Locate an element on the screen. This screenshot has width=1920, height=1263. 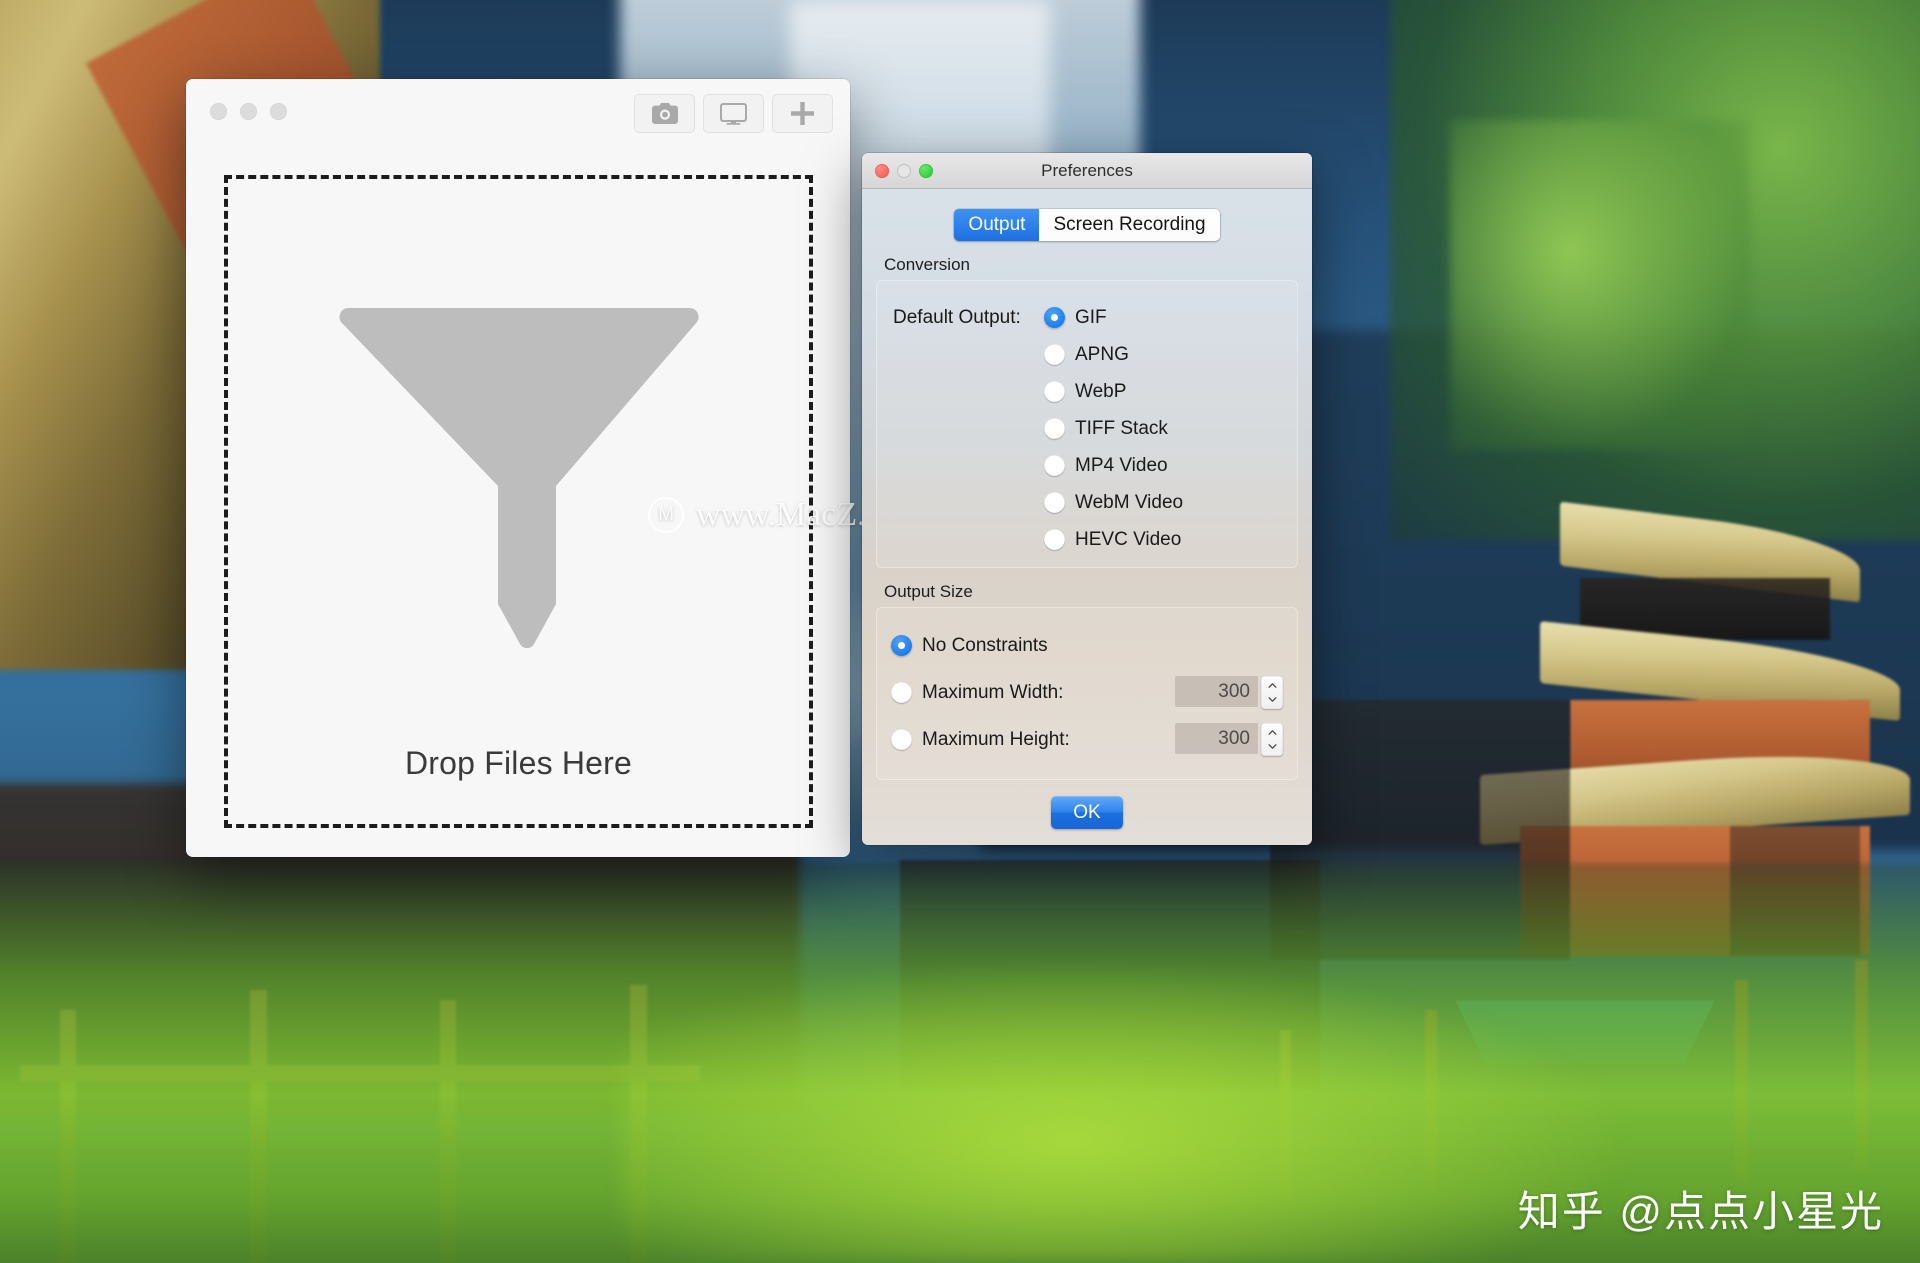
label-no-constraints: No Constraints is located at coordinates (985, 645).